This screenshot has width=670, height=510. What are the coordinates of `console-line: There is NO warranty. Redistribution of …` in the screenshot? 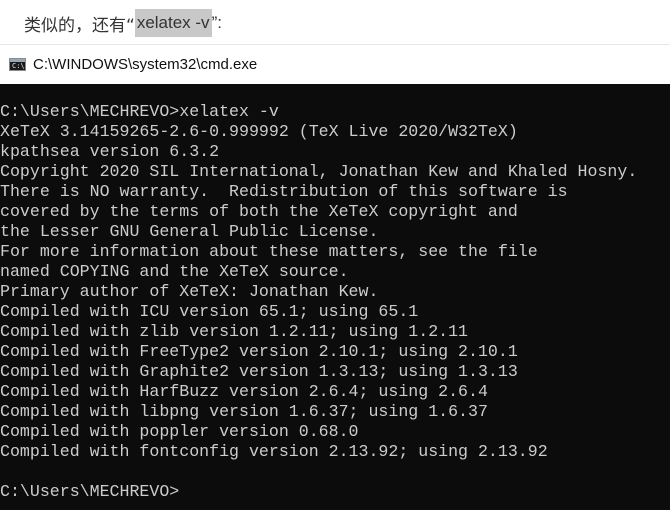 It's located at (284, 191).